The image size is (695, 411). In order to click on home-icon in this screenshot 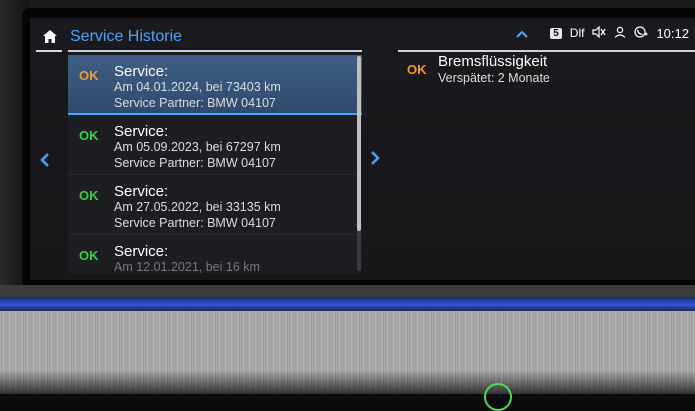, I will do `click(50, 36)`.